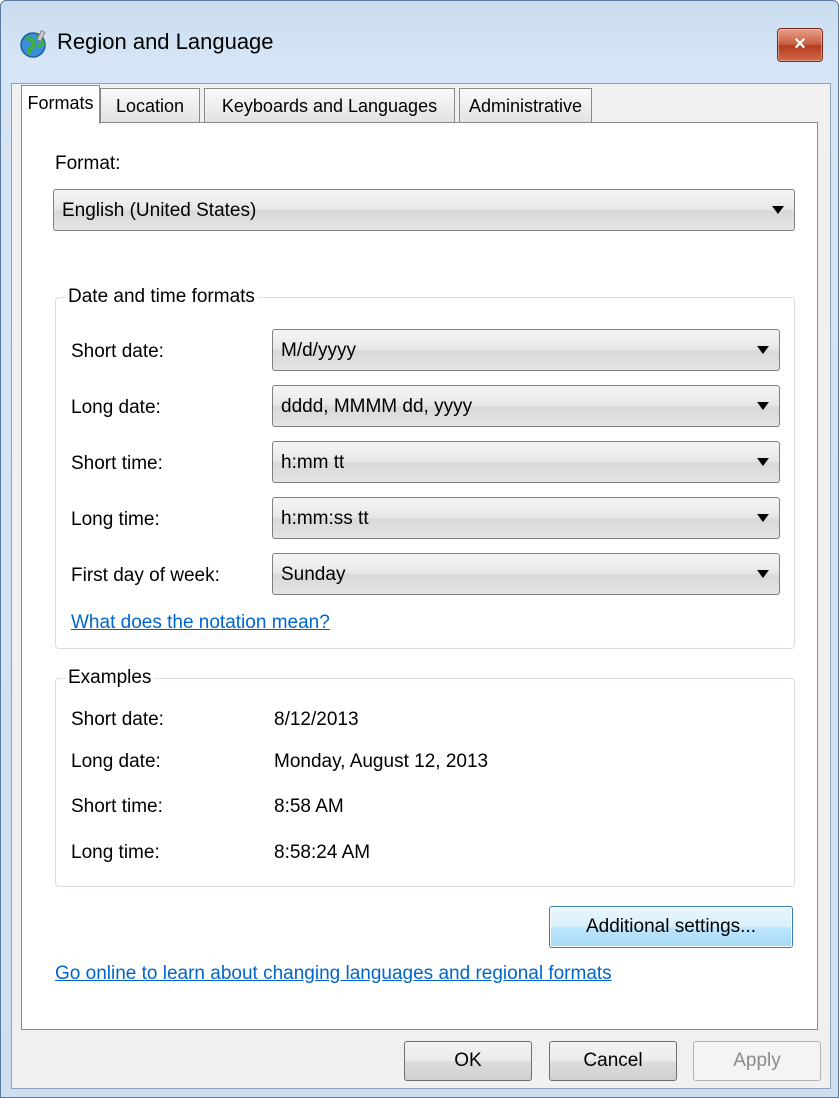 This screenshot has width=839, height=1098. I want to click on short-date-dropdown: M/d/yyyy, so click(526, 350).